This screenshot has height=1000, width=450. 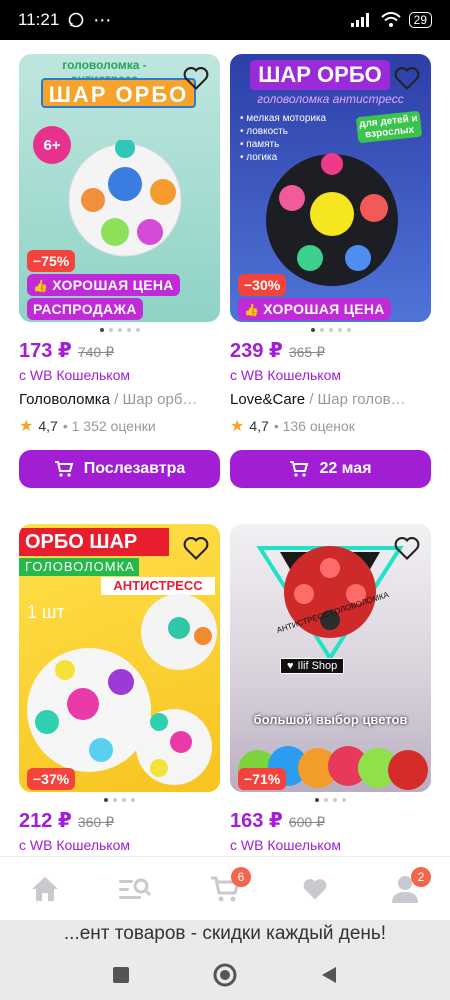 I want to click on android-nav-bar, so click(x=225, y=975).